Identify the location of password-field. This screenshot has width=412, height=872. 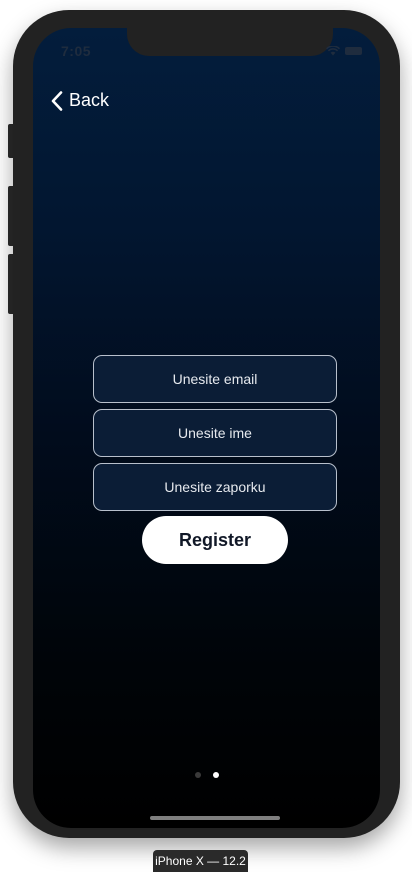
(215, 487).